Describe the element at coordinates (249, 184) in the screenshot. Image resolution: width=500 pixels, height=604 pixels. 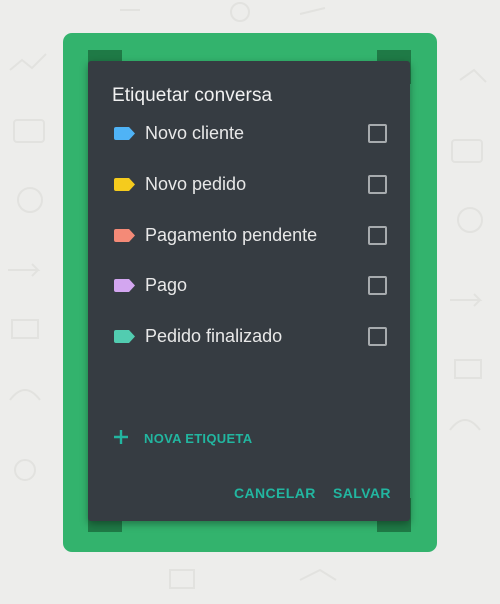
I see `label-row-novo-pedido: Novo pedido` at that location.